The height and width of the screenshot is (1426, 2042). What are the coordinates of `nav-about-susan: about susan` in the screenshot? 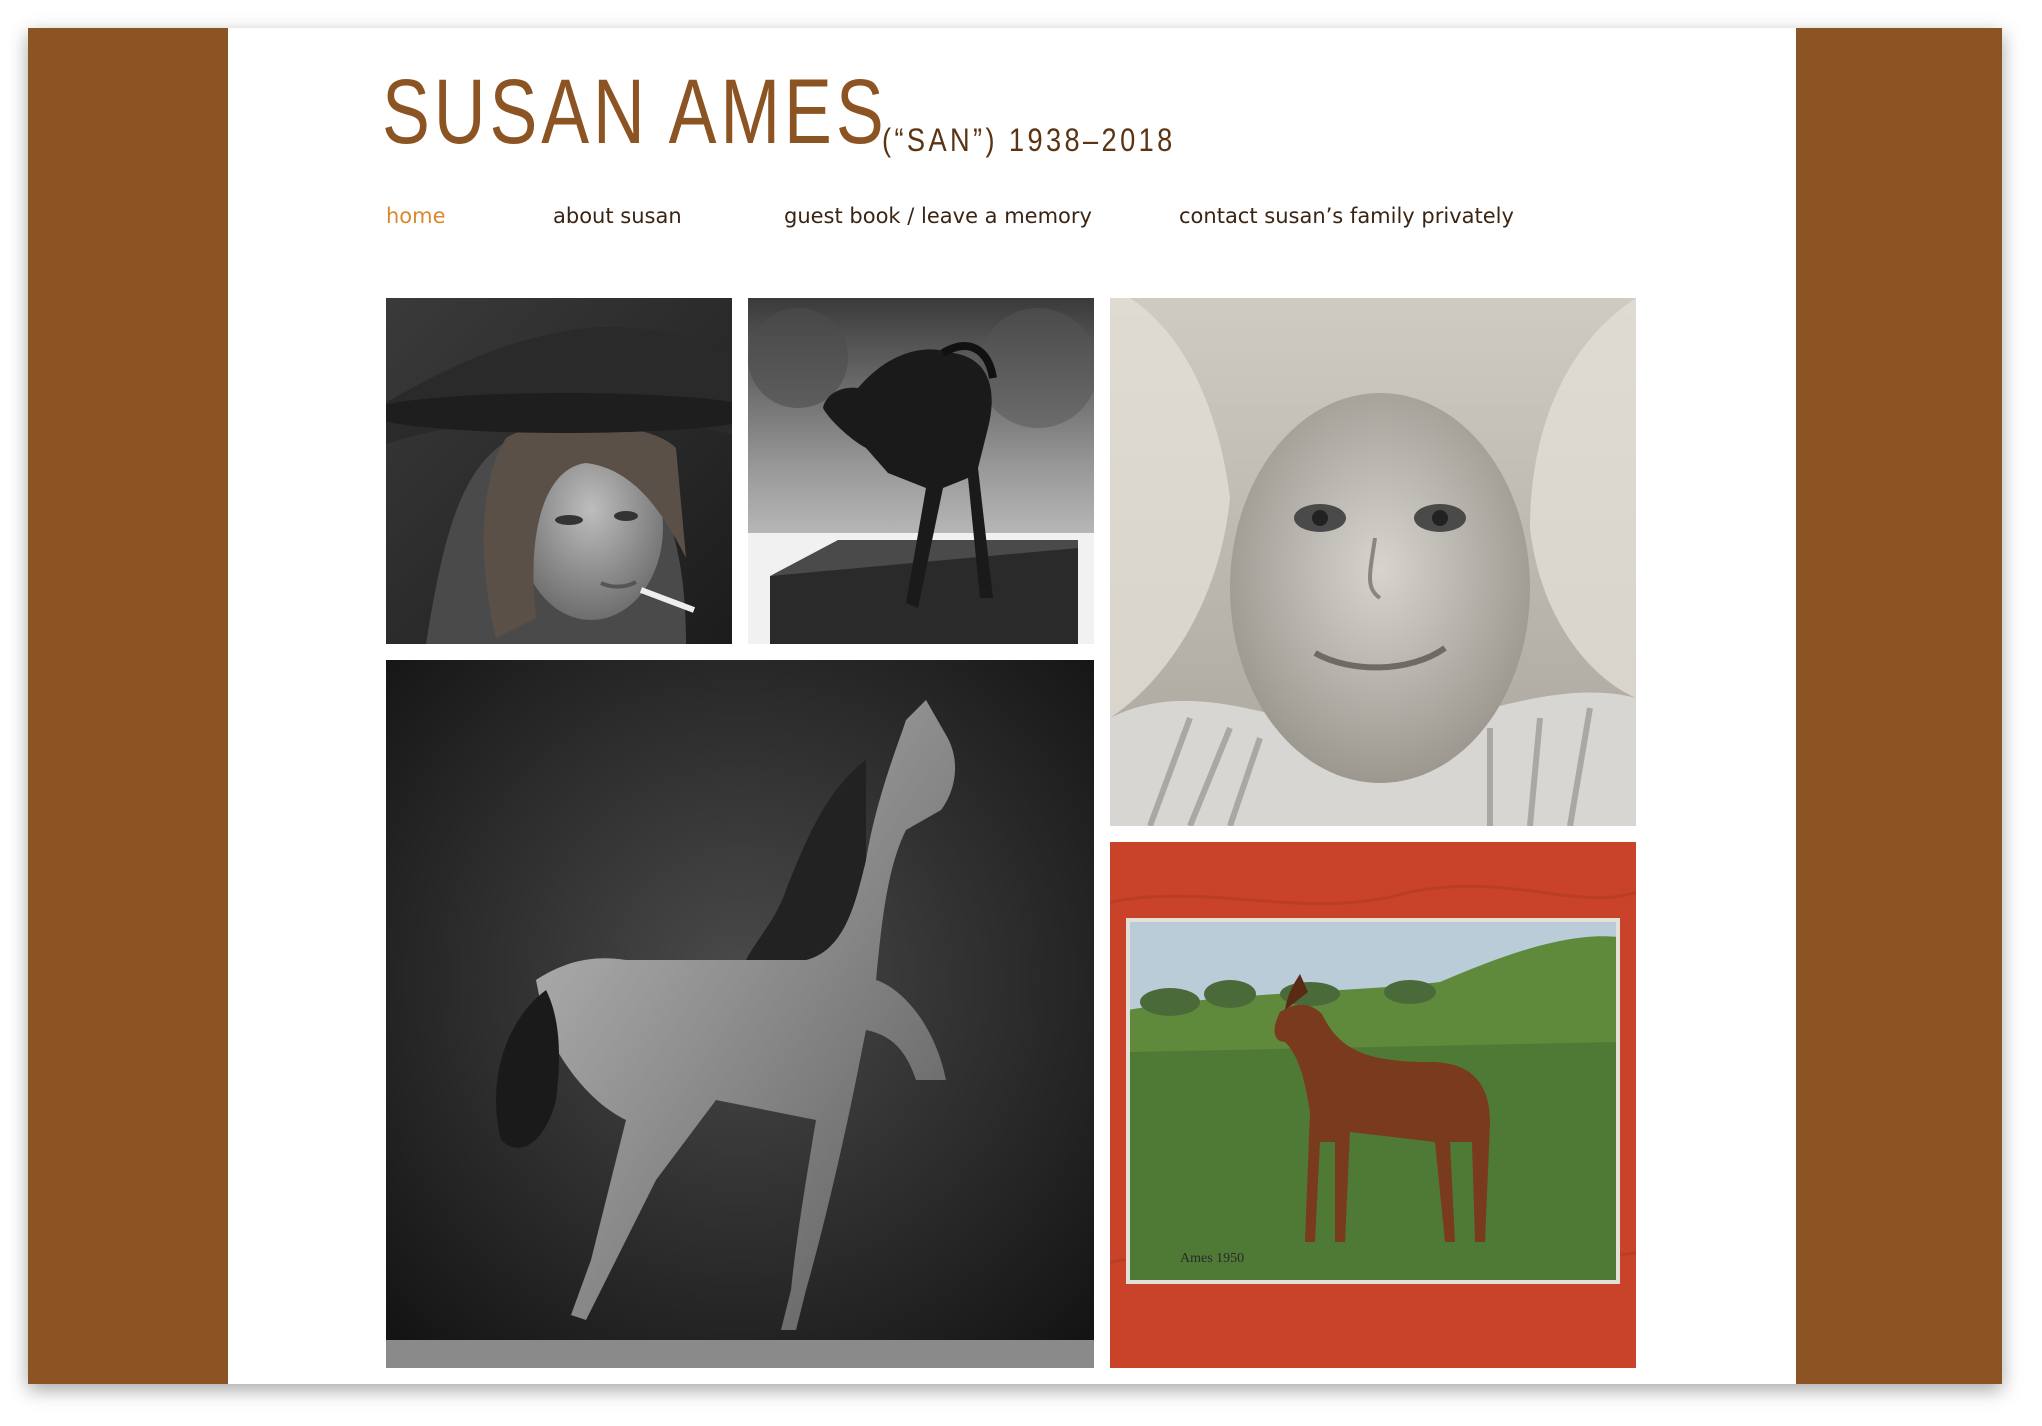 It's located at (617, 216).